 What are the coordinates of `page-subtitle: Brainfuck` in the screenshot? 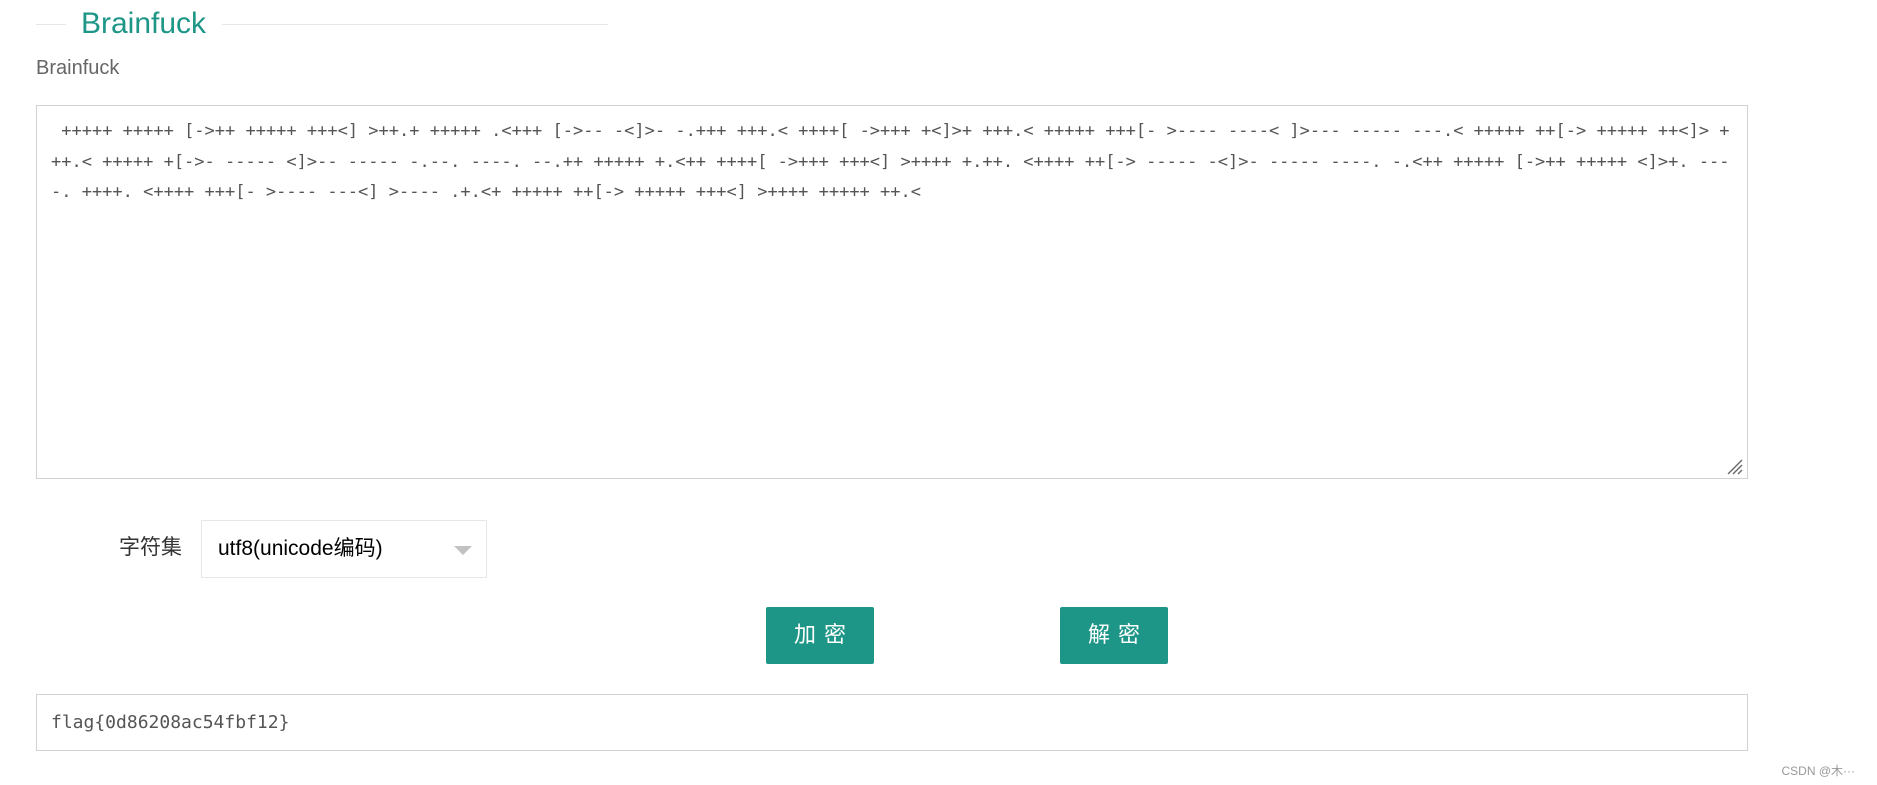 It's located at (78, 68).